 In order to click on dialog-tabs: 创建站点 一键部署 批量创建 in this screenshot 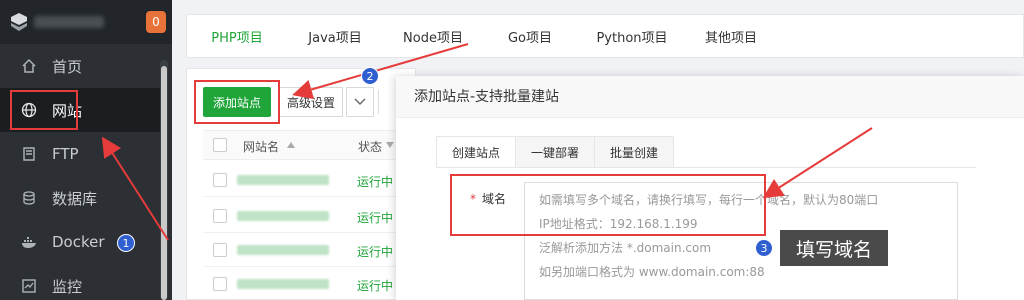, I will do `click(555, 152)`.